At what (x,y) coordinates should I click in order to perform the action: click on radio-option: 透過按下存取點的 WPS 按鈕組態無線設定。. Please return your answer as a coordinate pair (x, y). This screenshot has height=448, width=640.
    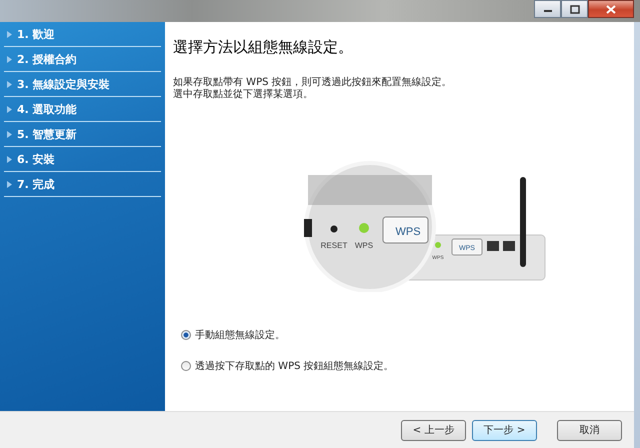
    Looking at the image, I should click on (287, 366).